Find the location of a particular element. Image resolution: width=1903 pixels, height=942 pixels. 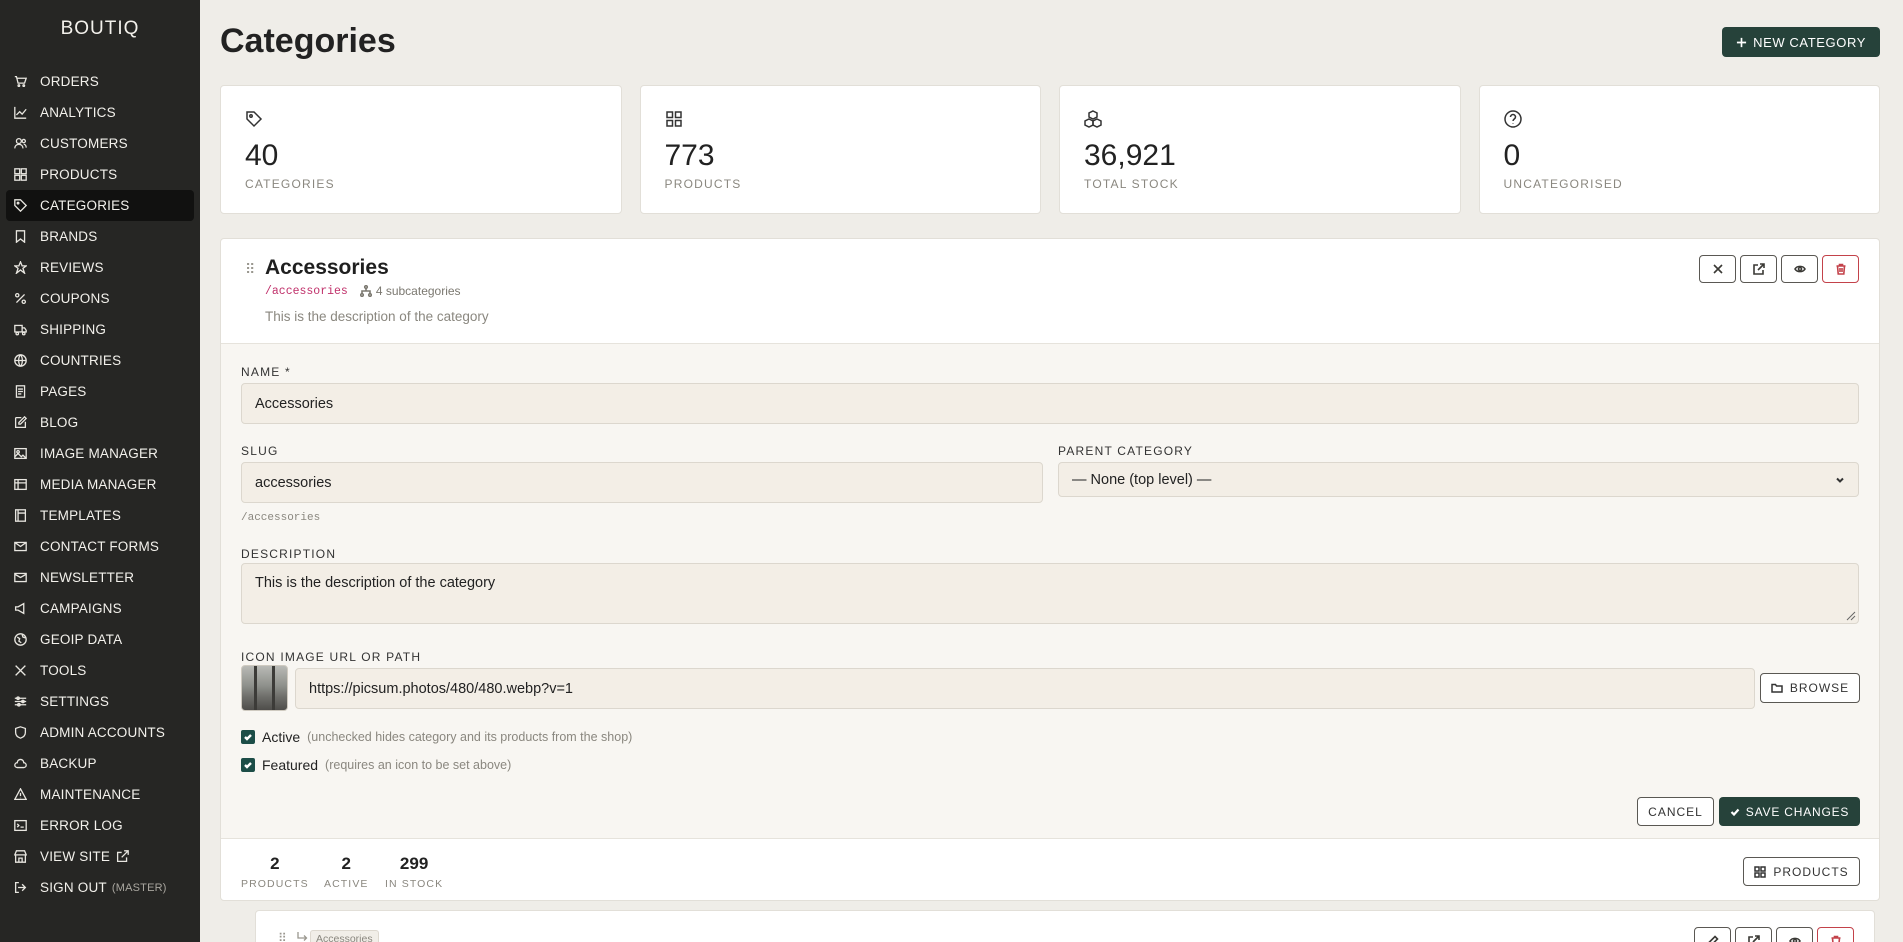

sidebar-item-countries: COUNTRIES is located at coordinates (100, 360).